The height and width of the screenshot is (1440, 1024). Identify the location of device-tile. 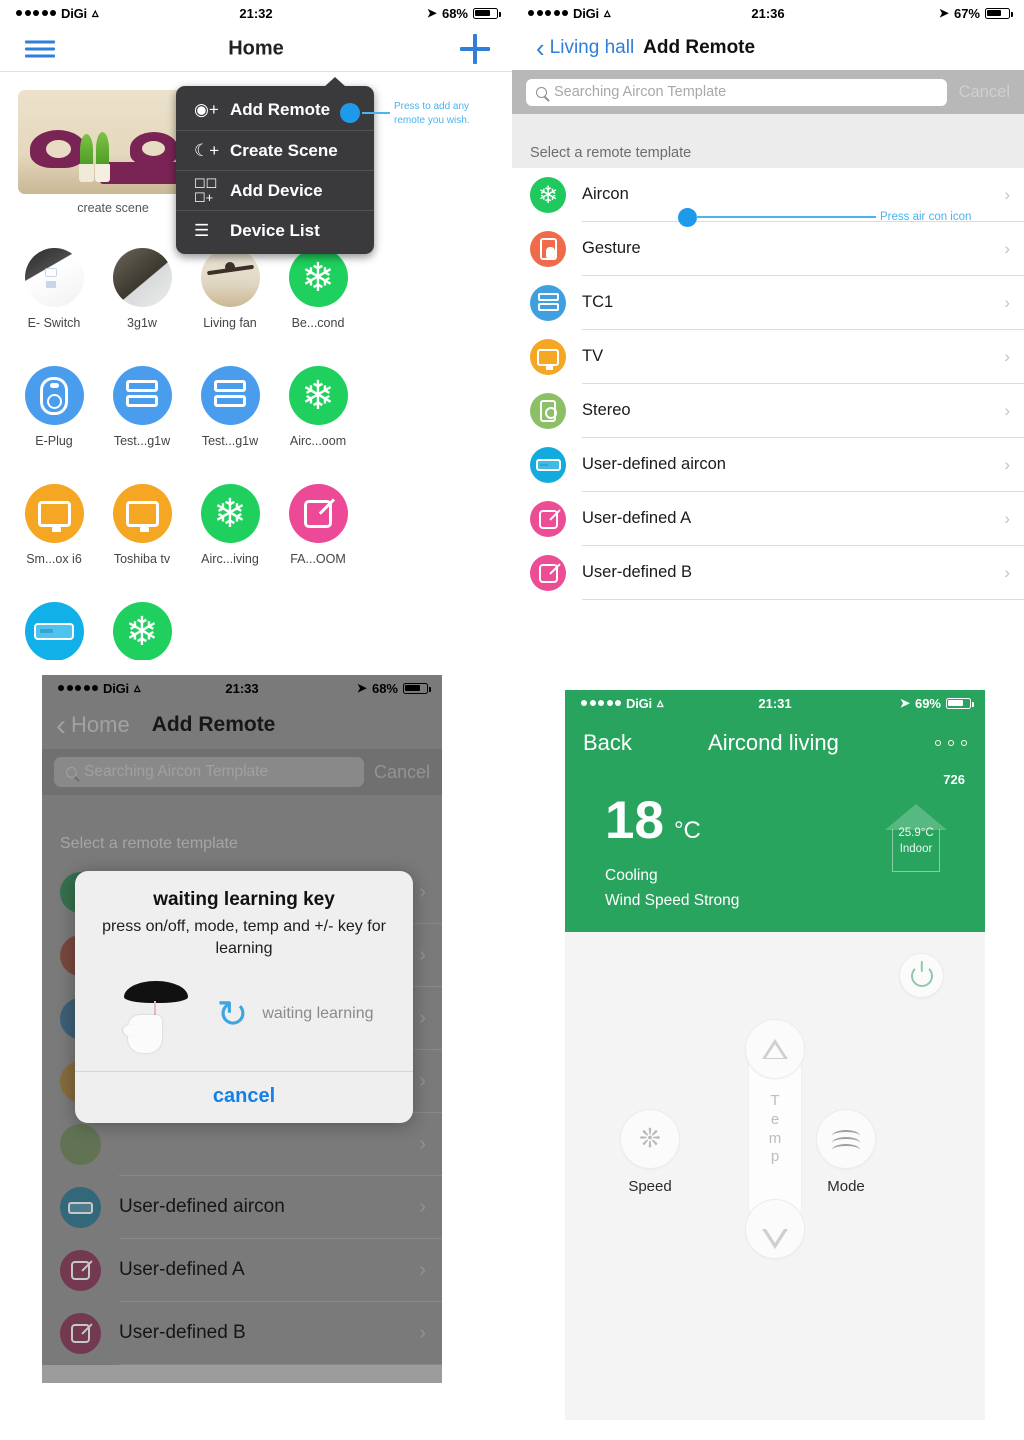
(54, 631).